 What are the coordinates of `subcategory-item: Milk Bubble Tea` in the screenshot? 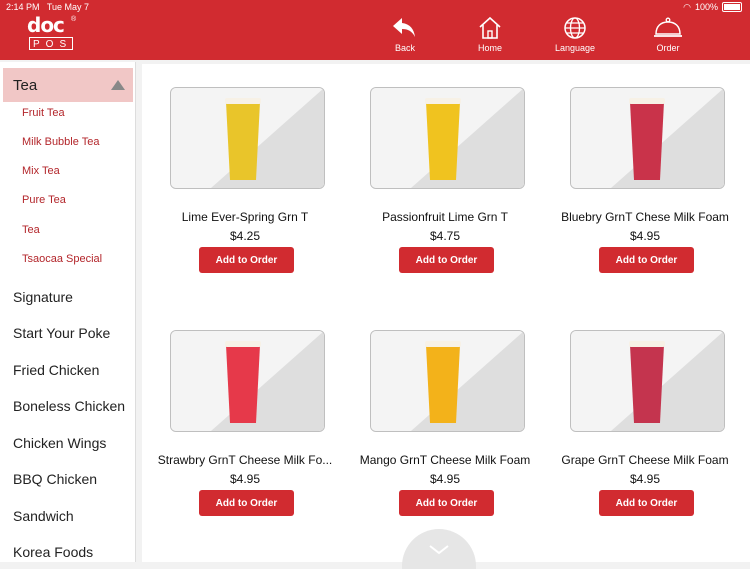 It's located at (60, 142).